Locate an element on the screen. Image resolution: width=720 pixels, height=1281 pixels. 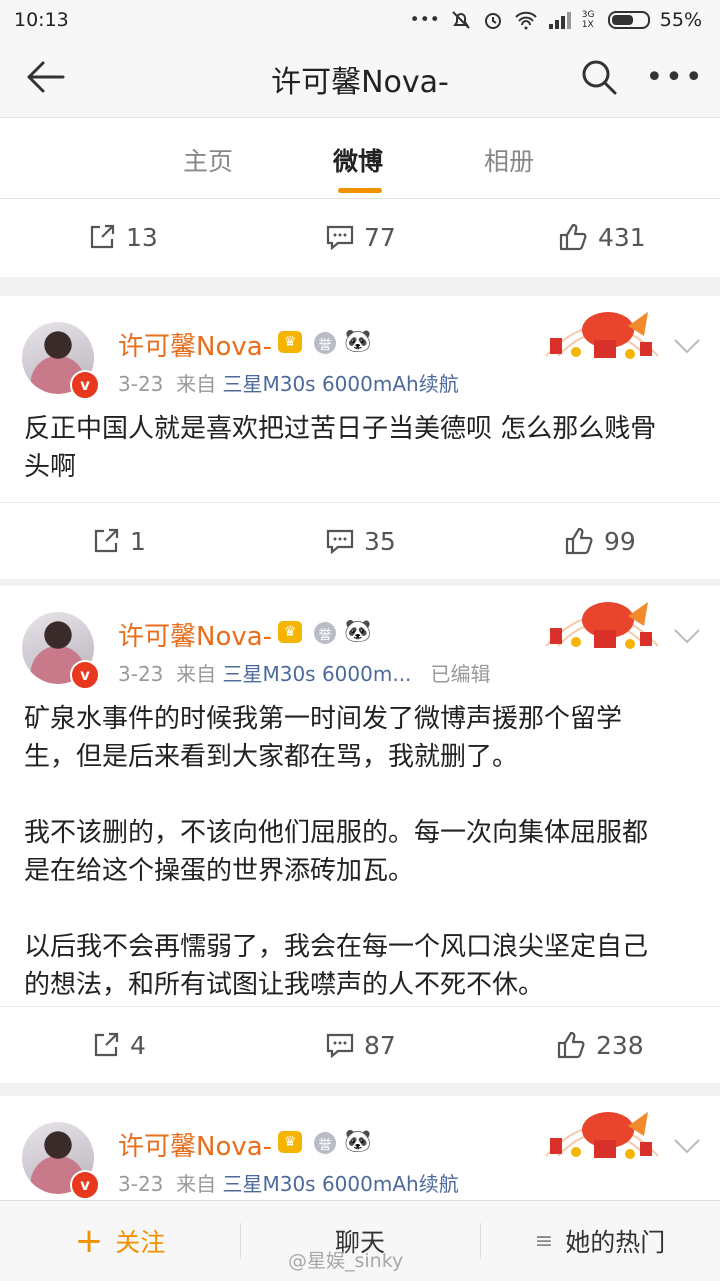
more-button: ••• is located at coordinates (673, 77).